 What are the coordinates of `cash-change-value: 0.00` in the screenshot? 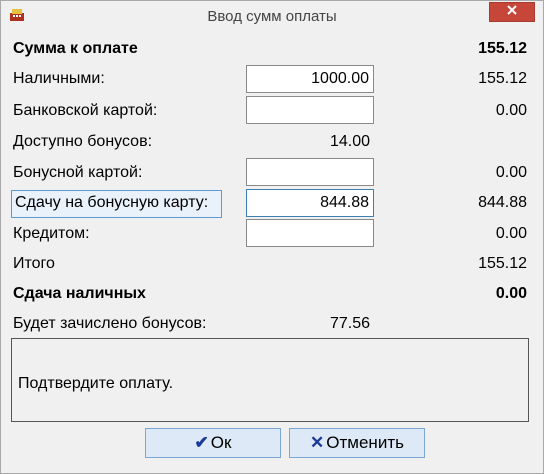 It's located at (511, 293).